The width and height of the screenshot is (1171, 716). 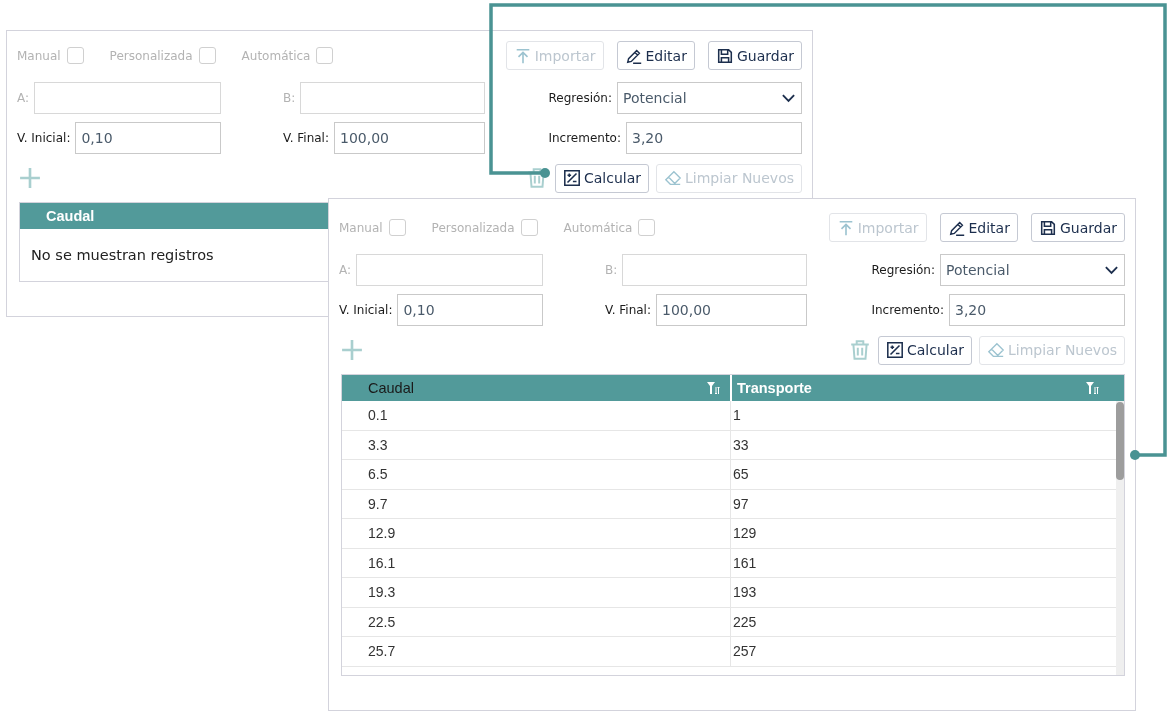 I want to click on table-cell-text: 257, so click(x=745, y=652).